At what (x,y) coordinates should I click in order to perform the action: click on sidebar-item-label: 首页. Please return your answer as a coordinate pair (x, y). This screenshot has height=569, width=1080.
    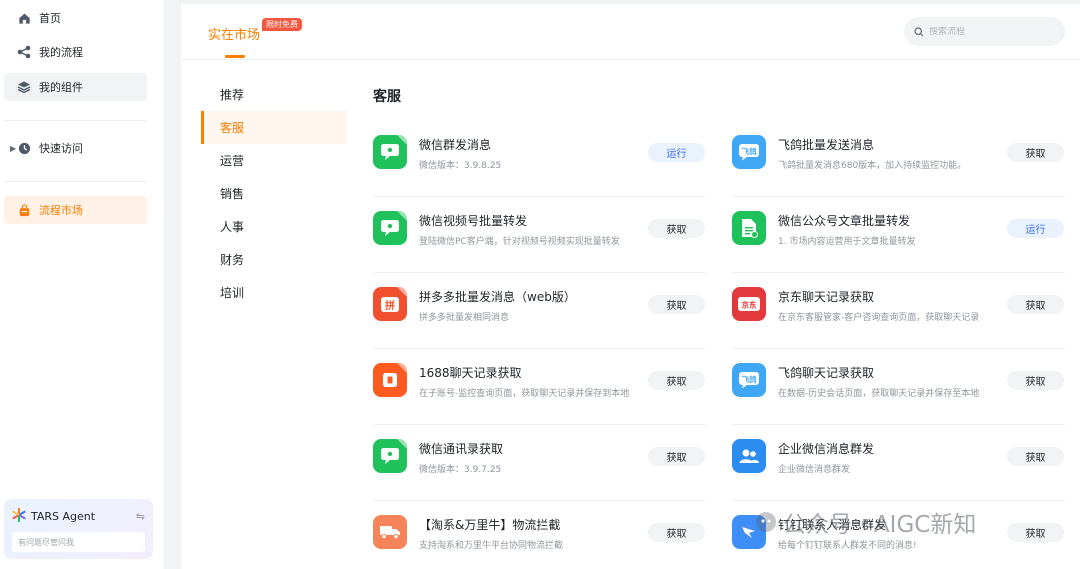
    Looking at the image, I should click on (50, 18).